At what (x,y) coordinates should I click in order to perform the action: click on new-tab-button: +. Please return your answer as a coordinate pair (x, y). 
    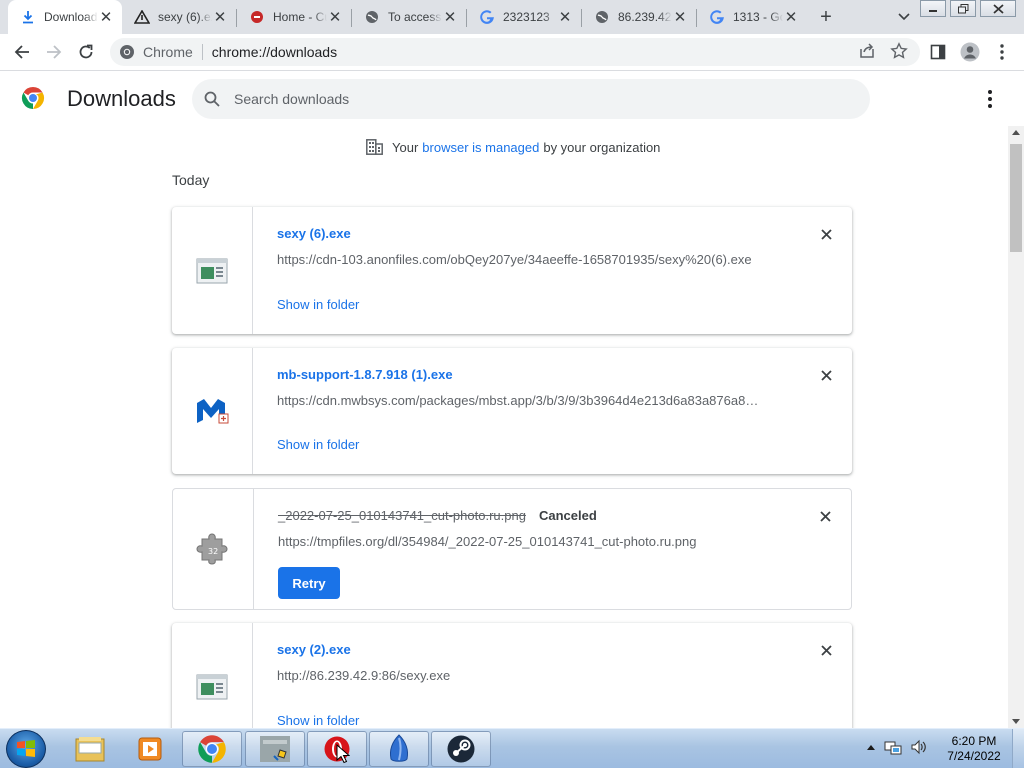
    Looking at the image, I should click on (826, 17).